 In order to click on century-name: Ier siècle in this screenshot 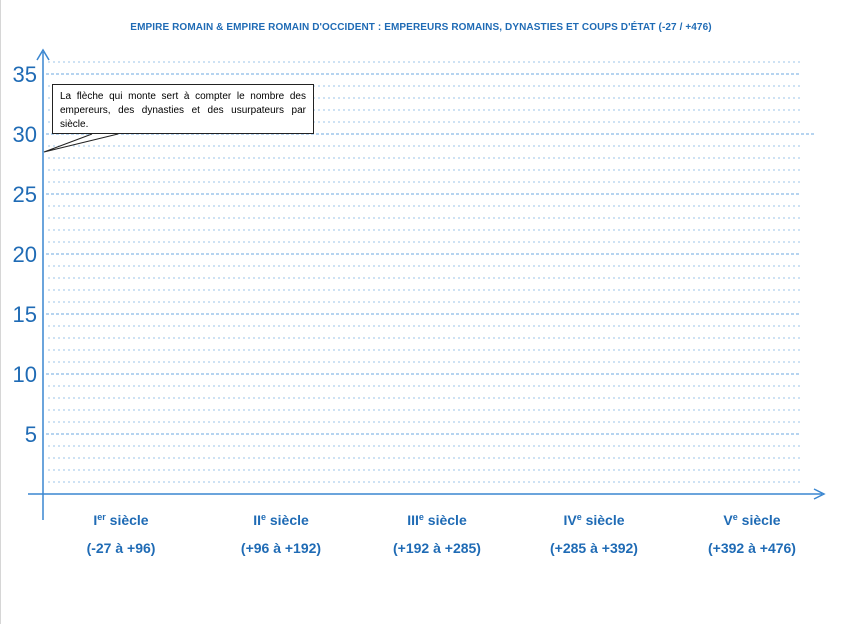, I will do `click(121, 520)`.